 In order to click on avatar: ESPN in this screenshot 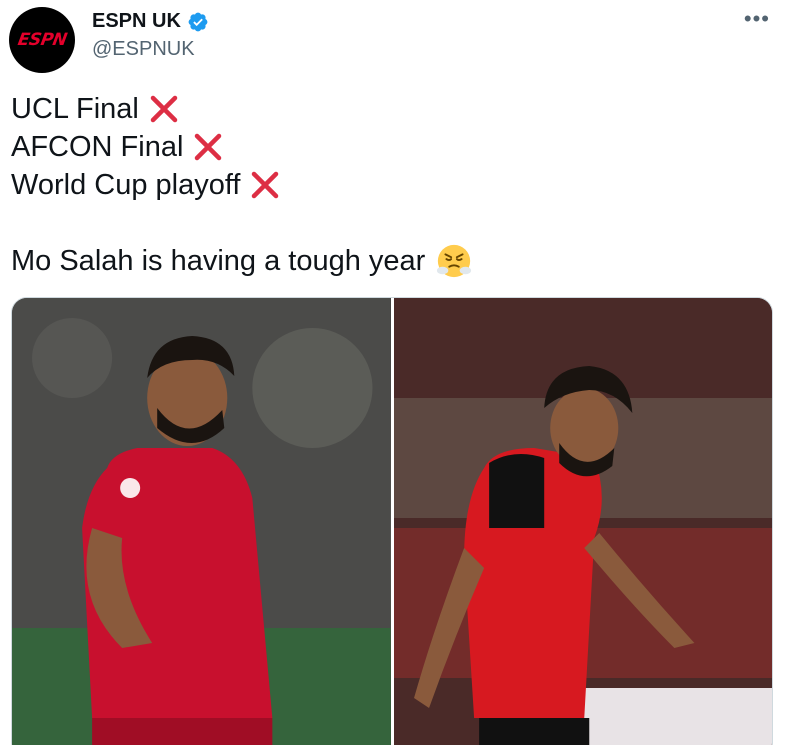, I will do `click(42, 40)`.